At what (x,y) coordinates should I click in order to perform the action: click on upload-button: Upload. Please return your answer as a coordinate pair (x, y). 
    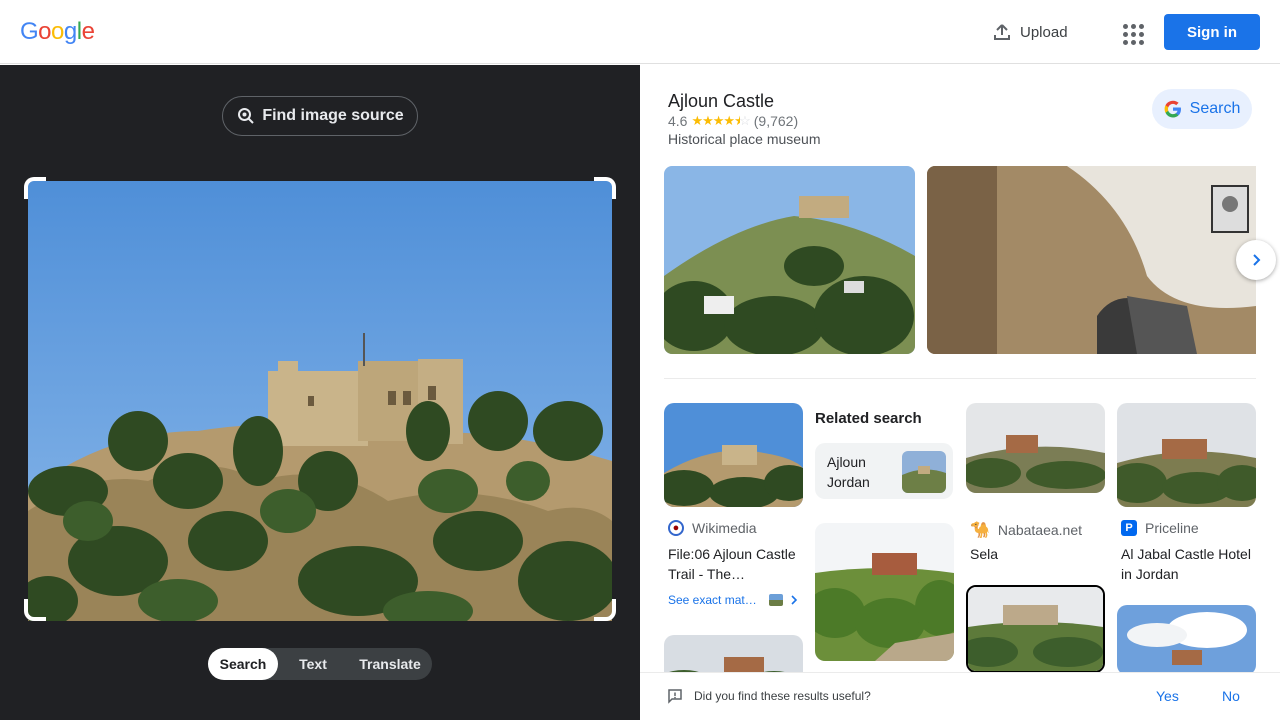
    Looking at the image, I should click on (1030, 32).